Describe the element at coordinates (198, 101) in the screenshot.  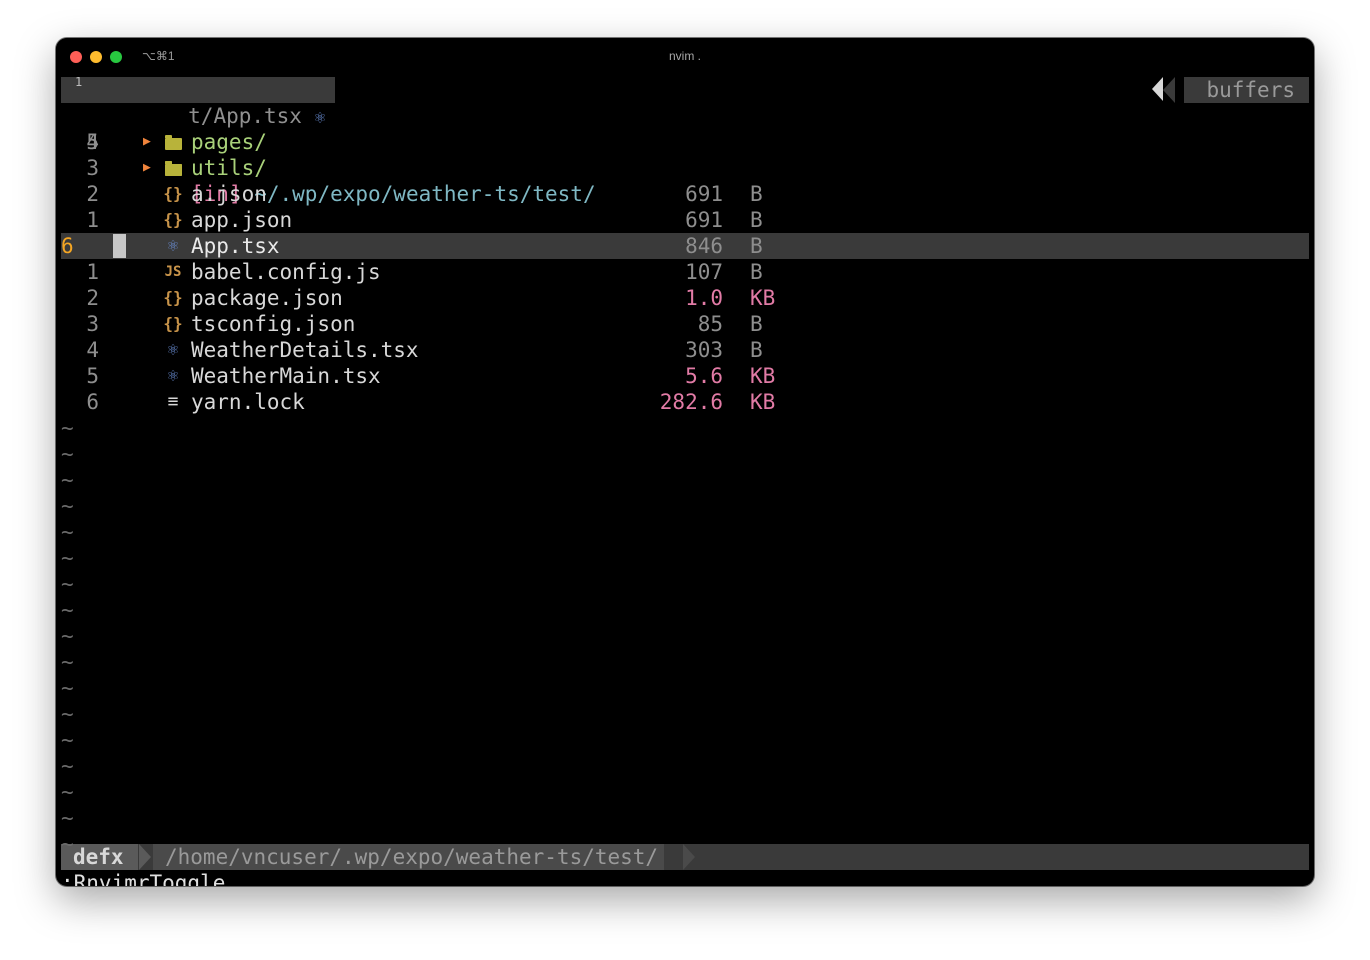
I see `tab-app-tsx: 1 t/App.tsx ⚛` at that location.